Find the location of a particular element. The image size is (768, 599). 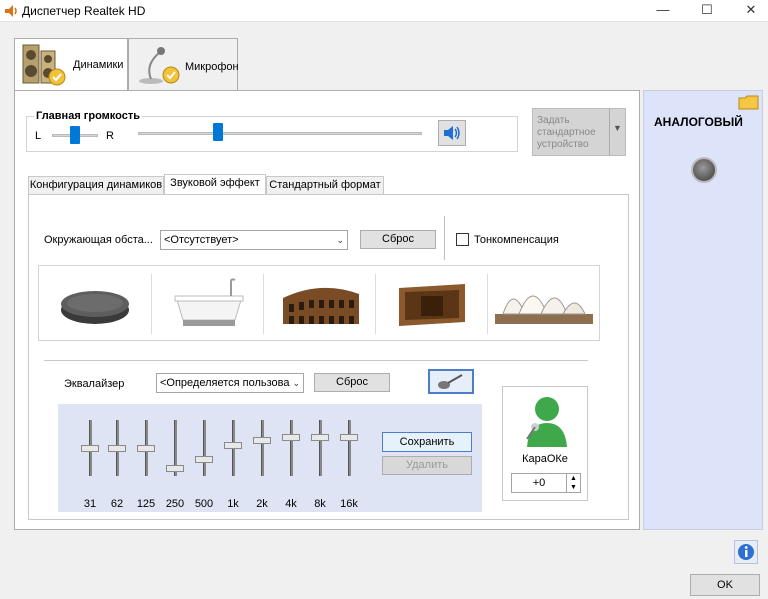

equalizer-label: Эквалайзер is located at coordinates (94, 384).